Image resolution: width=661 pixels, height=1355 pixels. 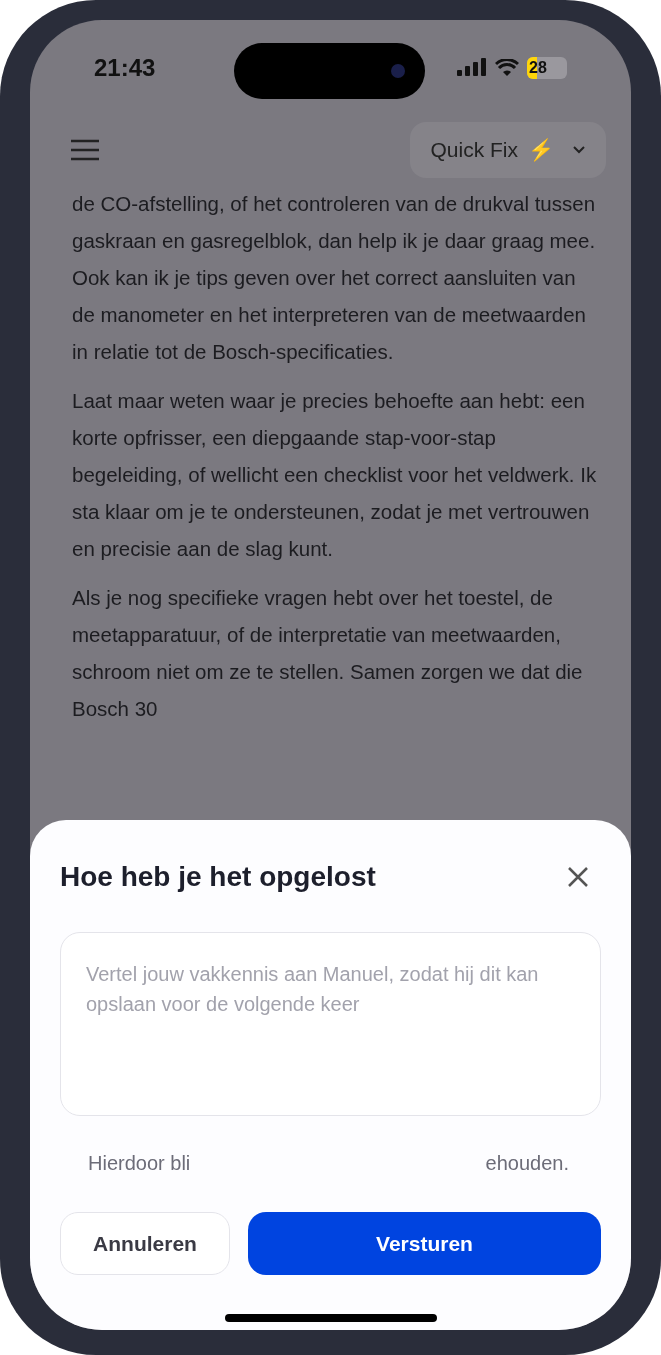 I want to click on close-icon, so click(x=578, y=877).